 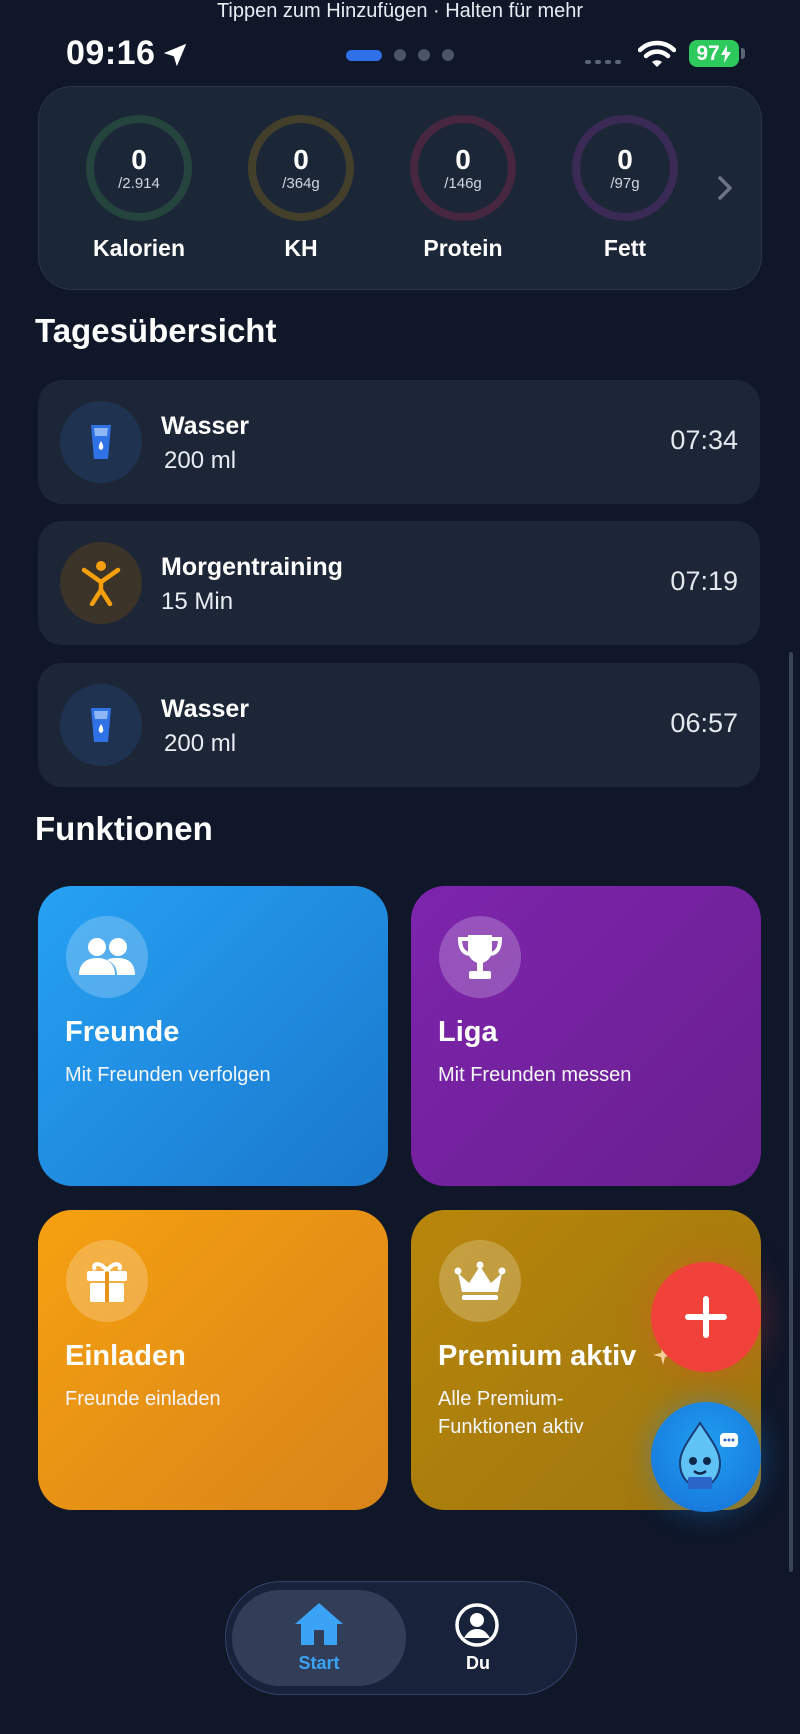 I want to click on entry-subtitle: 15 Min, so click(x=197, y=601).